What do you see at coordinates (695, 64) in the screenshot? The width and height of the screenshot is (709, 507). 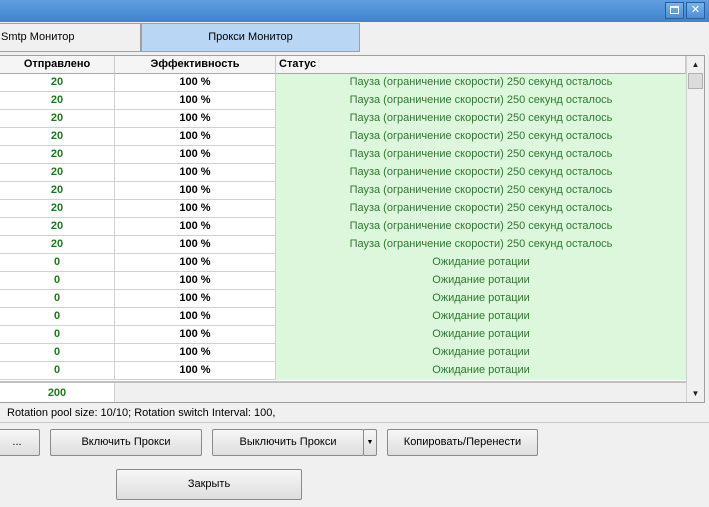 I see `scroll-up-icon: ▲` at bounding box center [695, 64].